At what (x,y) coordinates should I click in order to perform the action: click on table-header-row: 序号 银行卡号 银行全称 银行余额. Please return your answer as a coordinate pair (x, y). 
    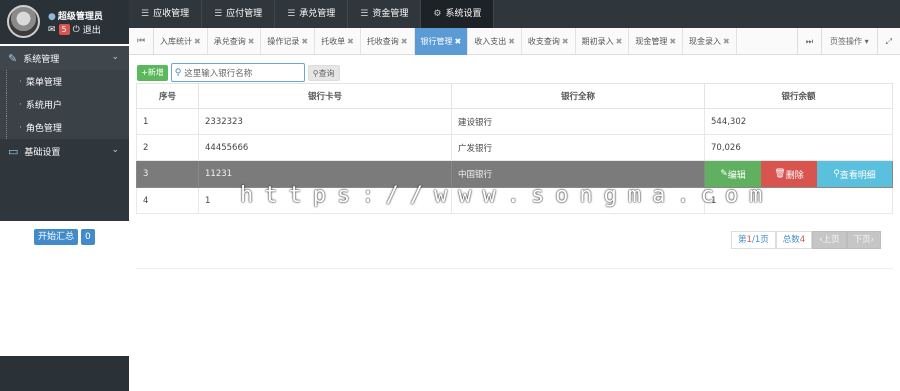
    Looking at the image, I should click on (514, 96).